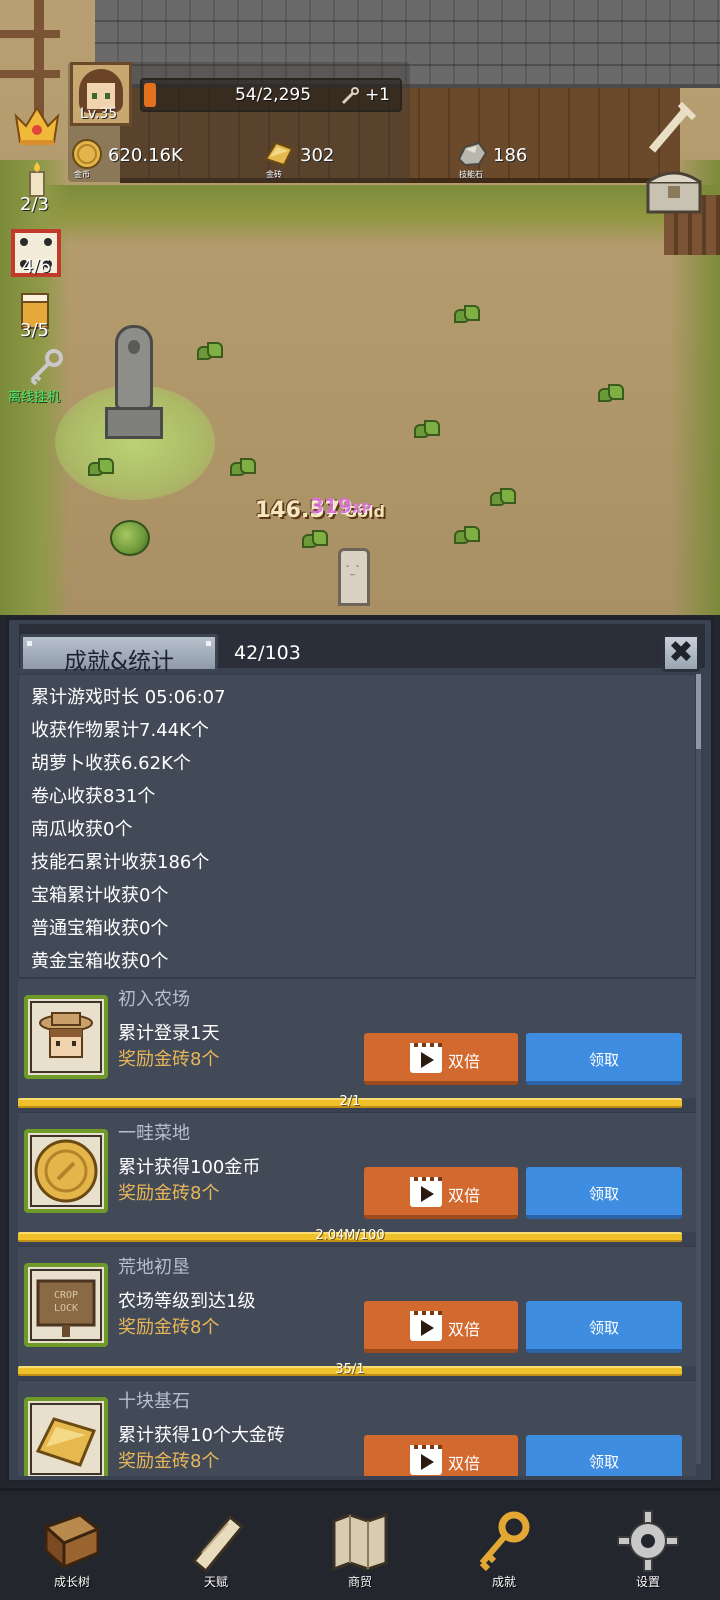  What do you see at coordinates (169, 1033) in the screenshot?
I see `achievement-desc: 累计登录1天` at bounding box center [169, 1033].